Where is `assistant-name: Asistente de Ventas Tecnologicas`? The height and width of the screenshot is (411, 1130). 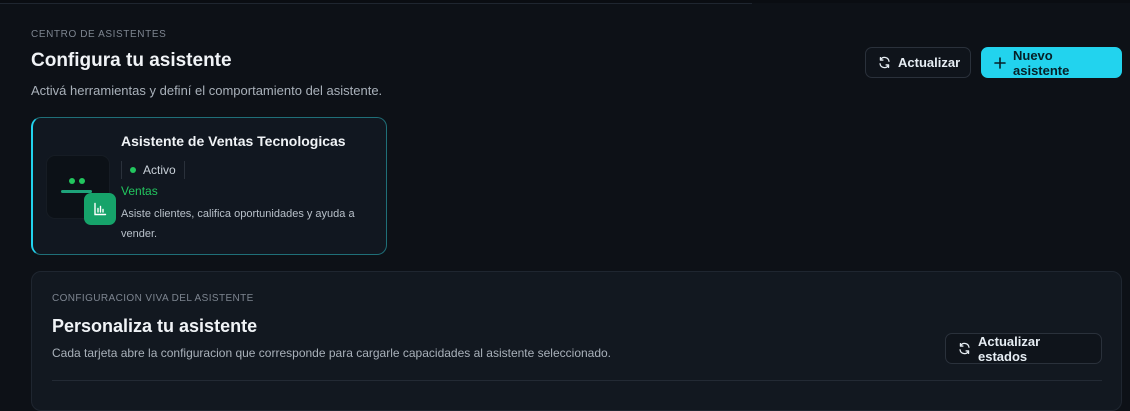
assistant-name: Asistente de Ventas Tecnologicas is located at coordinates (233, 141).